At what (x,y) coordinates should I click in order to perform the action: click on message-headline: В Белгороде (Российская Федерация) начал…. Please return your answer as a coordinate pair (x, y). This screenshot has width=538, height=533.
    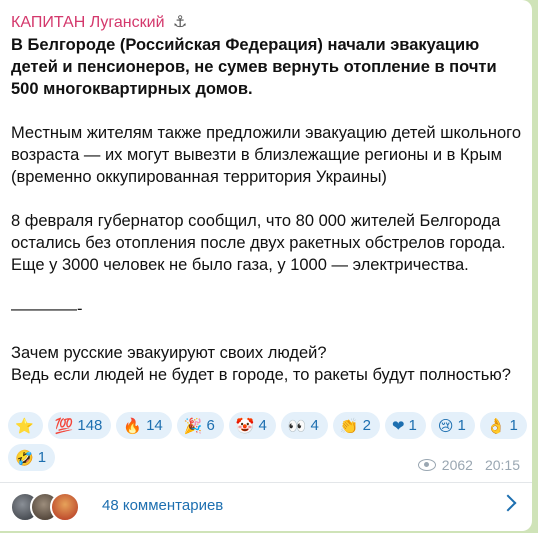
    Looking at the image, I should click on (254, 67).